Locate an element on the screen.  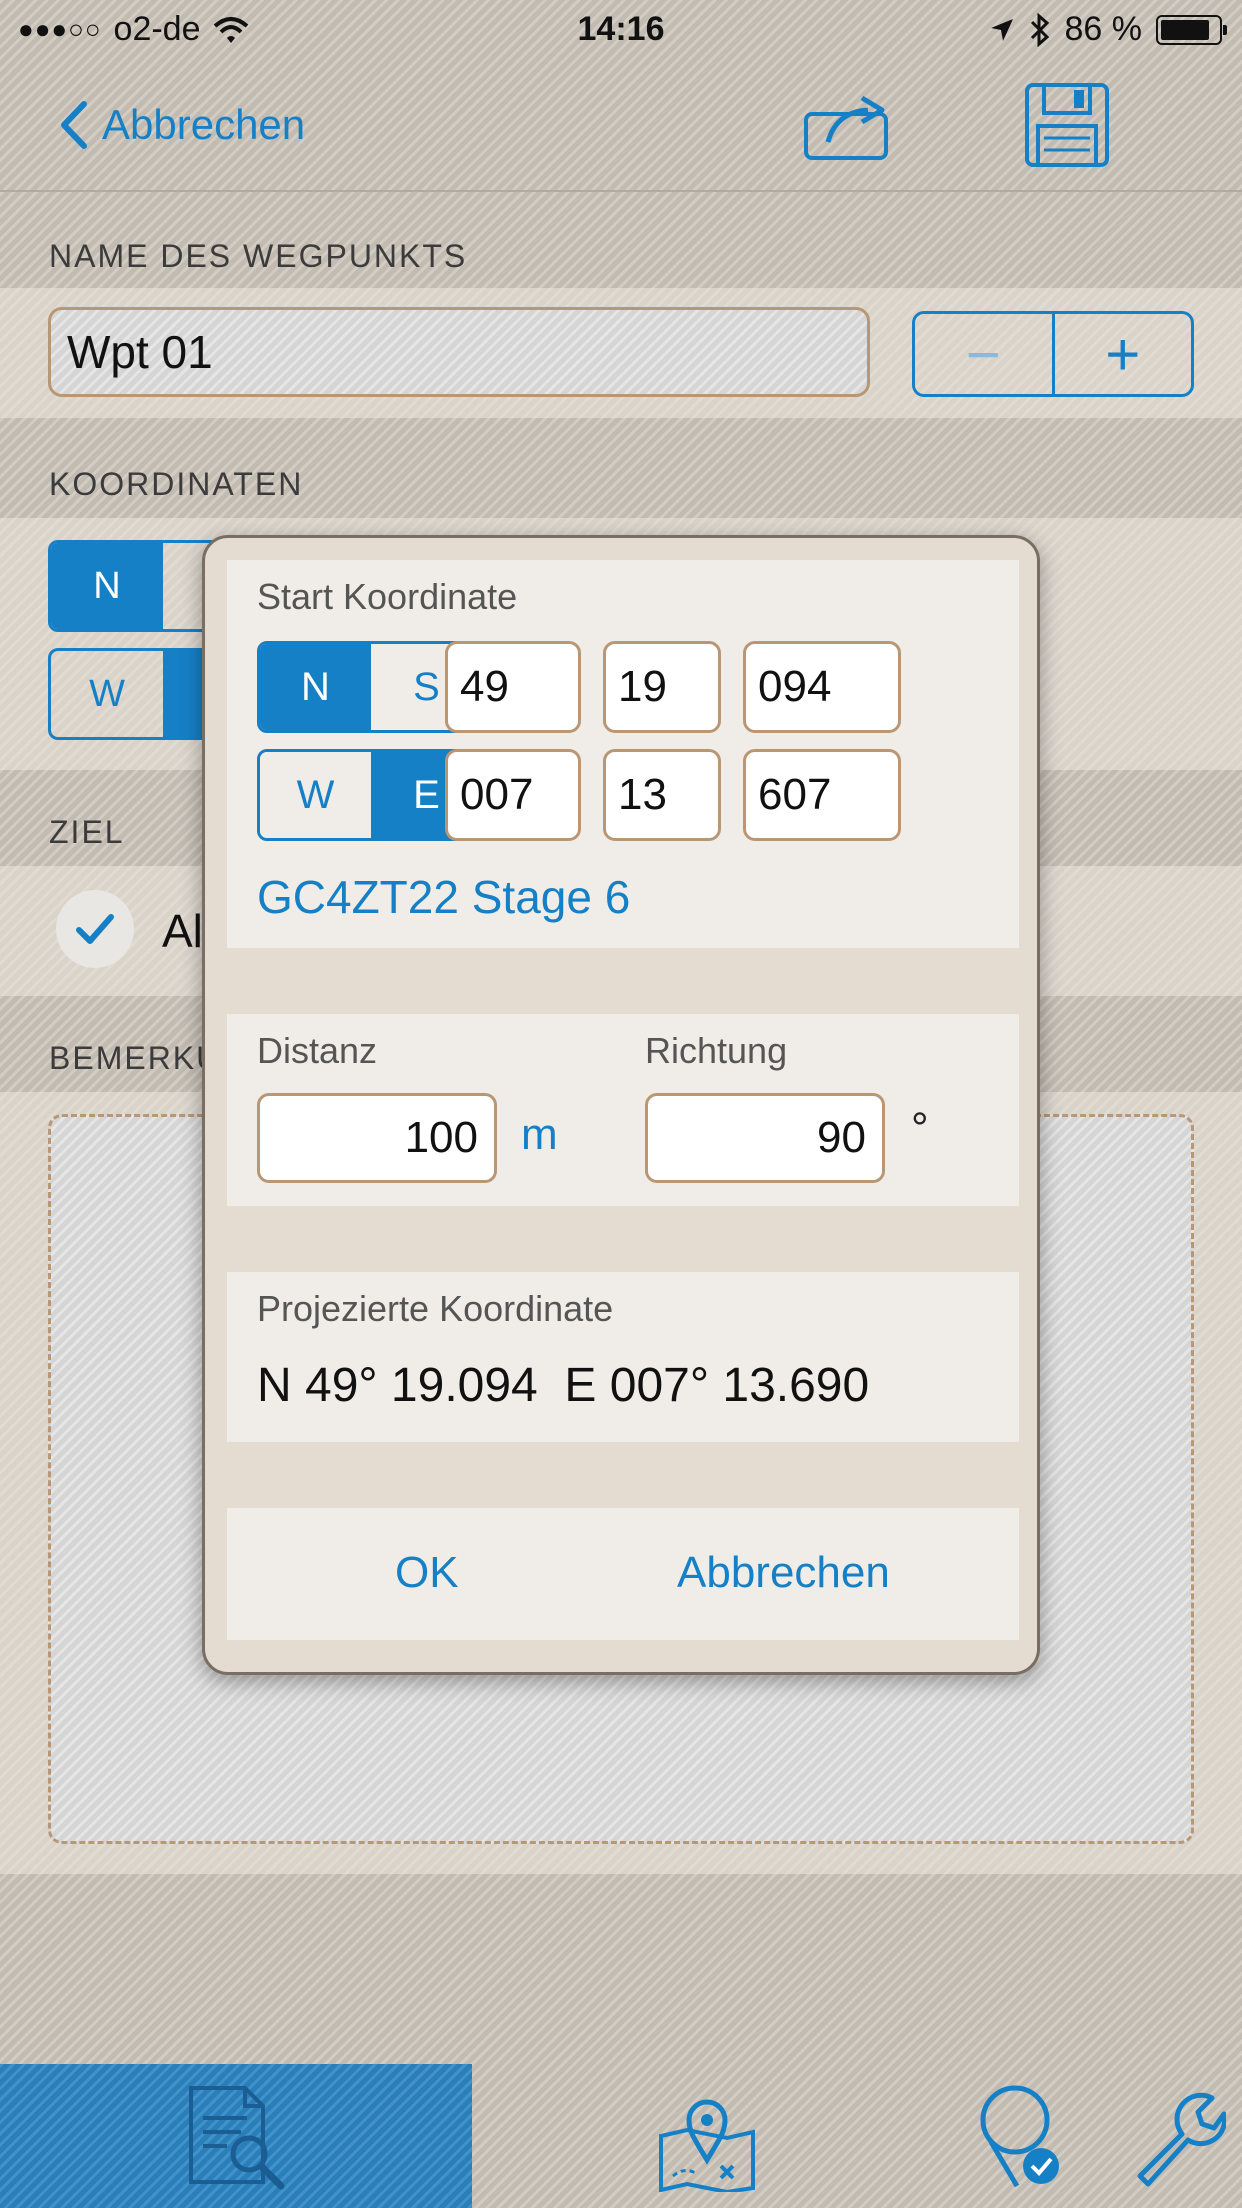
dialog-cancel-button: Abbrechen is located at coordinates (783, 1573).